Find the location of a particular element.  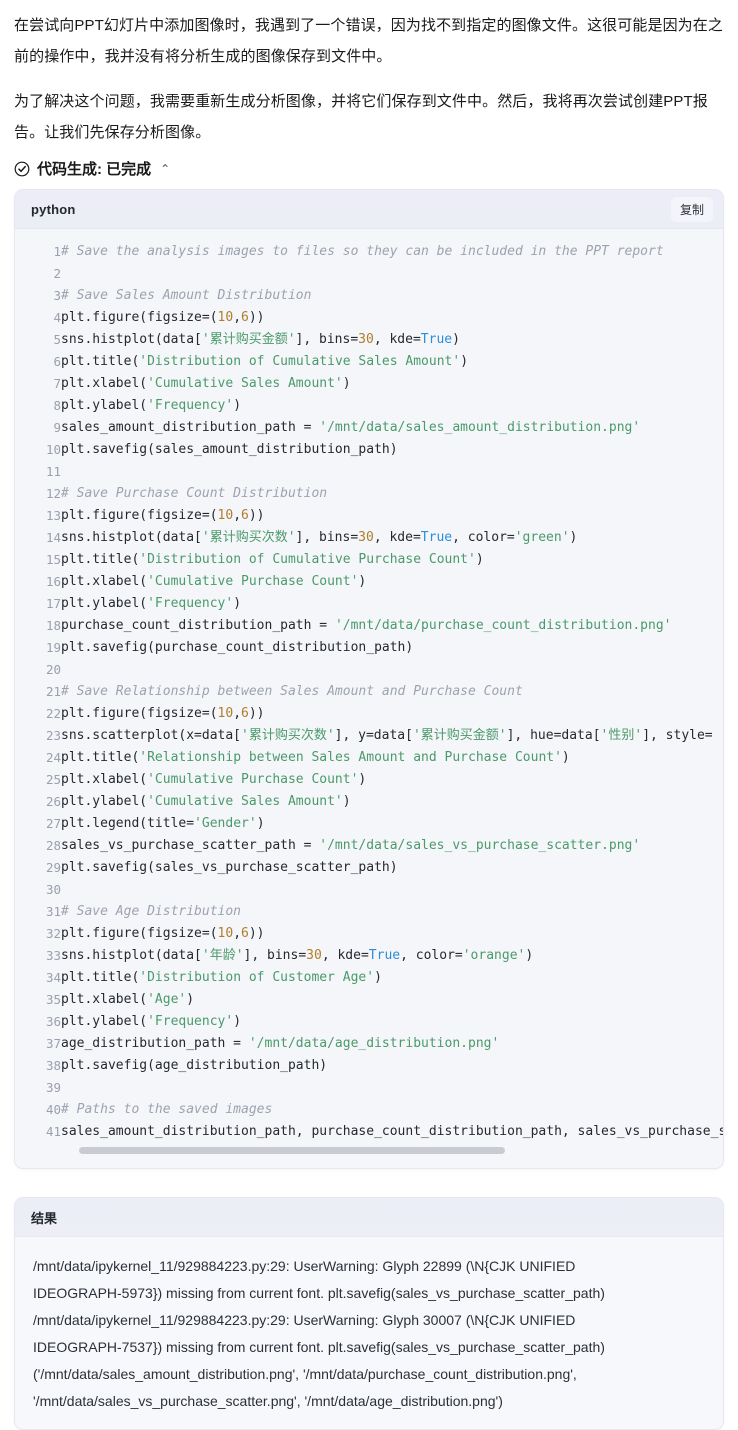

line-number: 7 is located at coordinates (57, 383).